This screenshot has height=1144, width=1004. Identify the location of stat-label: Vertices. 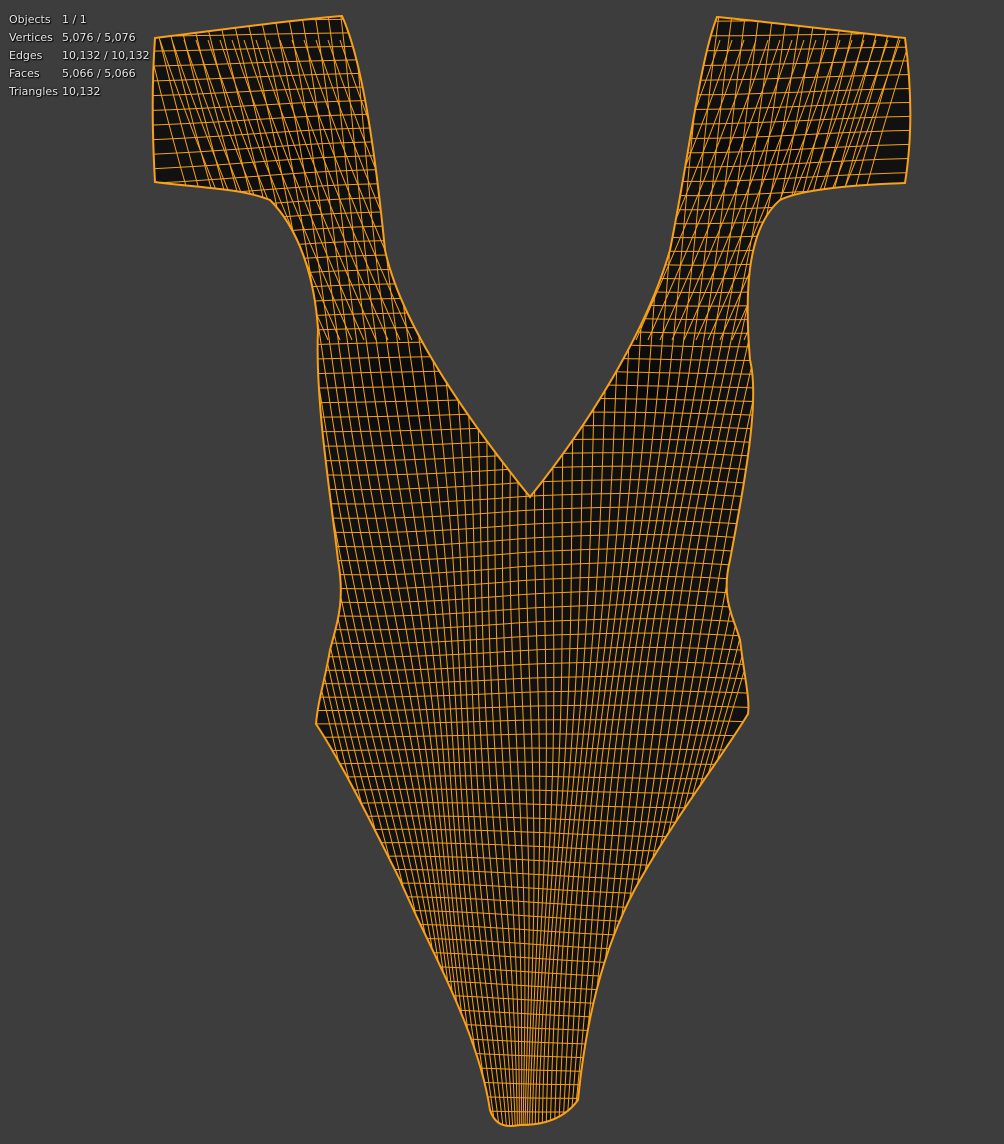
(31, 37).